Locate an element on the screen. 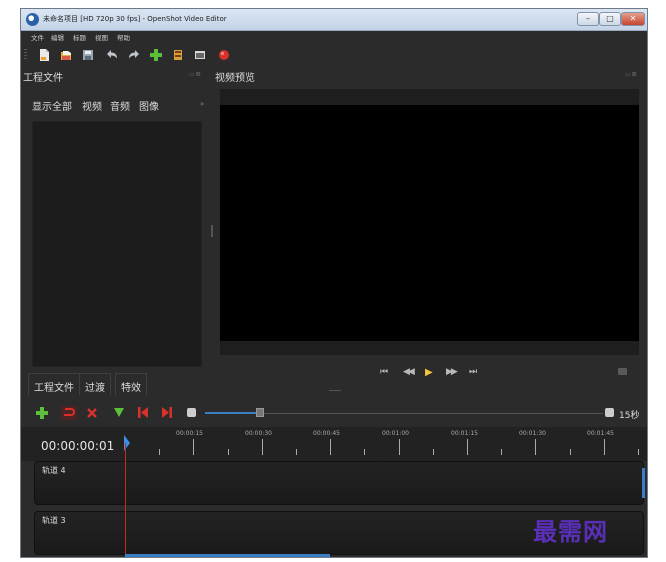  preview-letterbox-bottom is located at coordinates (429, 348).